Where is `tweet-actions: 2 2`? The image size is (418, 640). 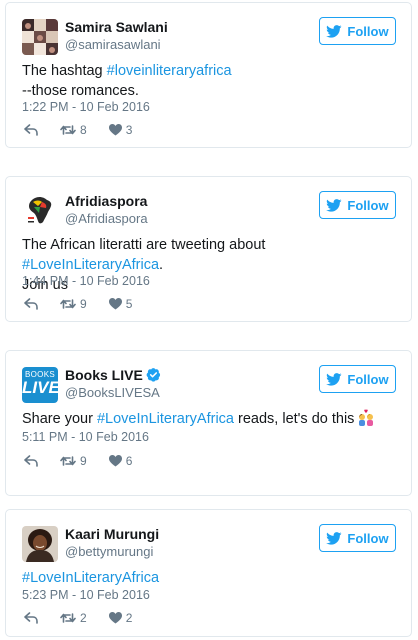 tweet-actions: 2 2 is located at coordinates (89, 618).